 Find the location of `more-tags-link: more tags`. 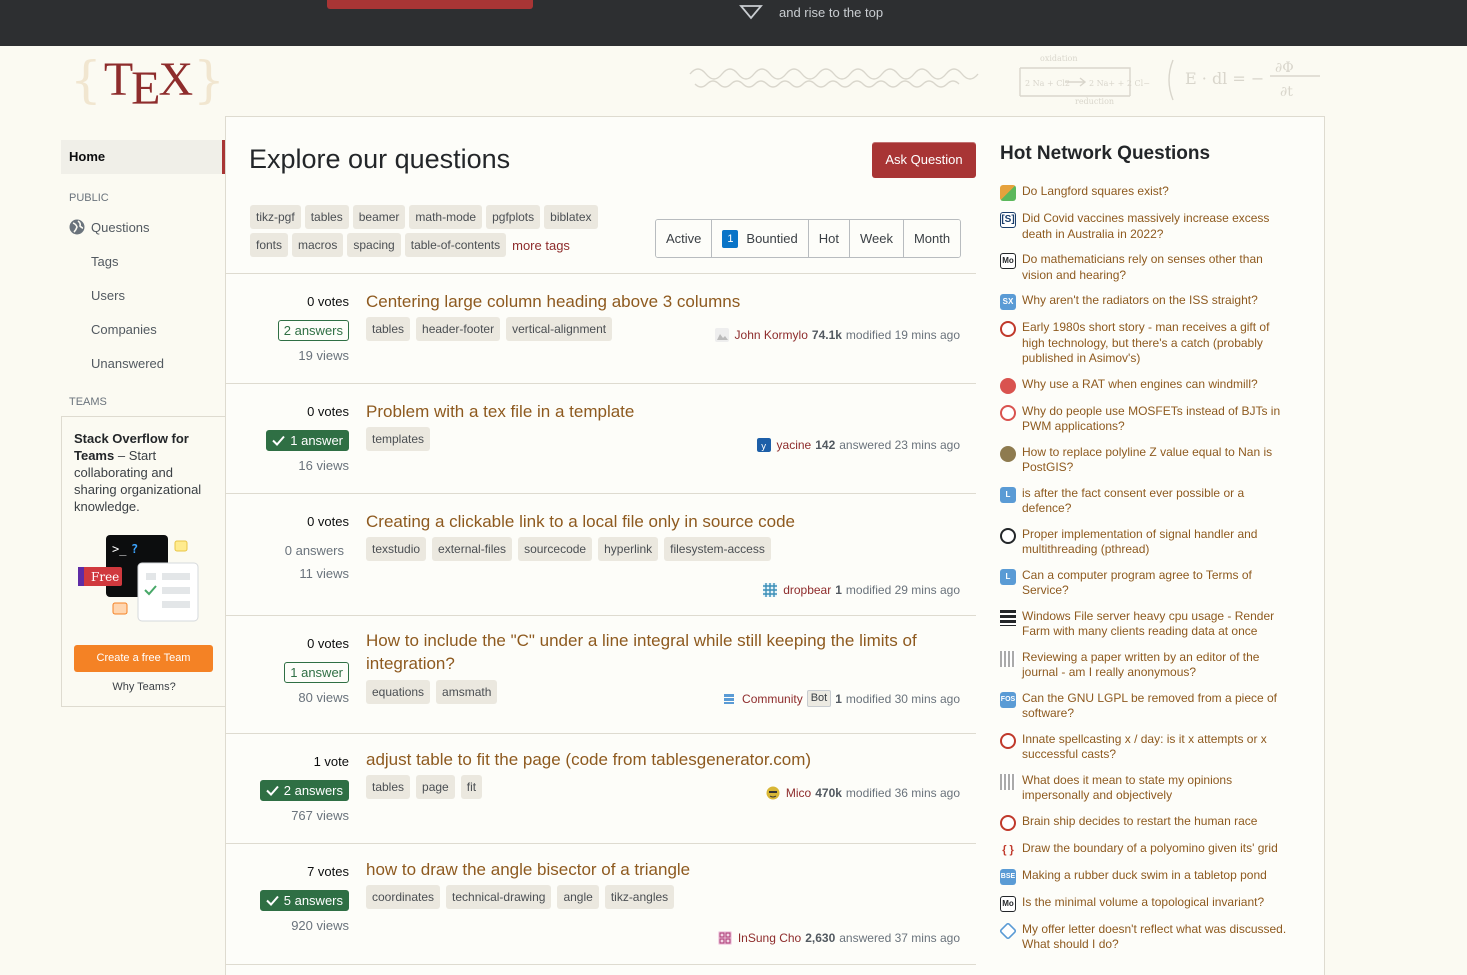

more-tags-link: more tags is located at coordinates (541, 245).